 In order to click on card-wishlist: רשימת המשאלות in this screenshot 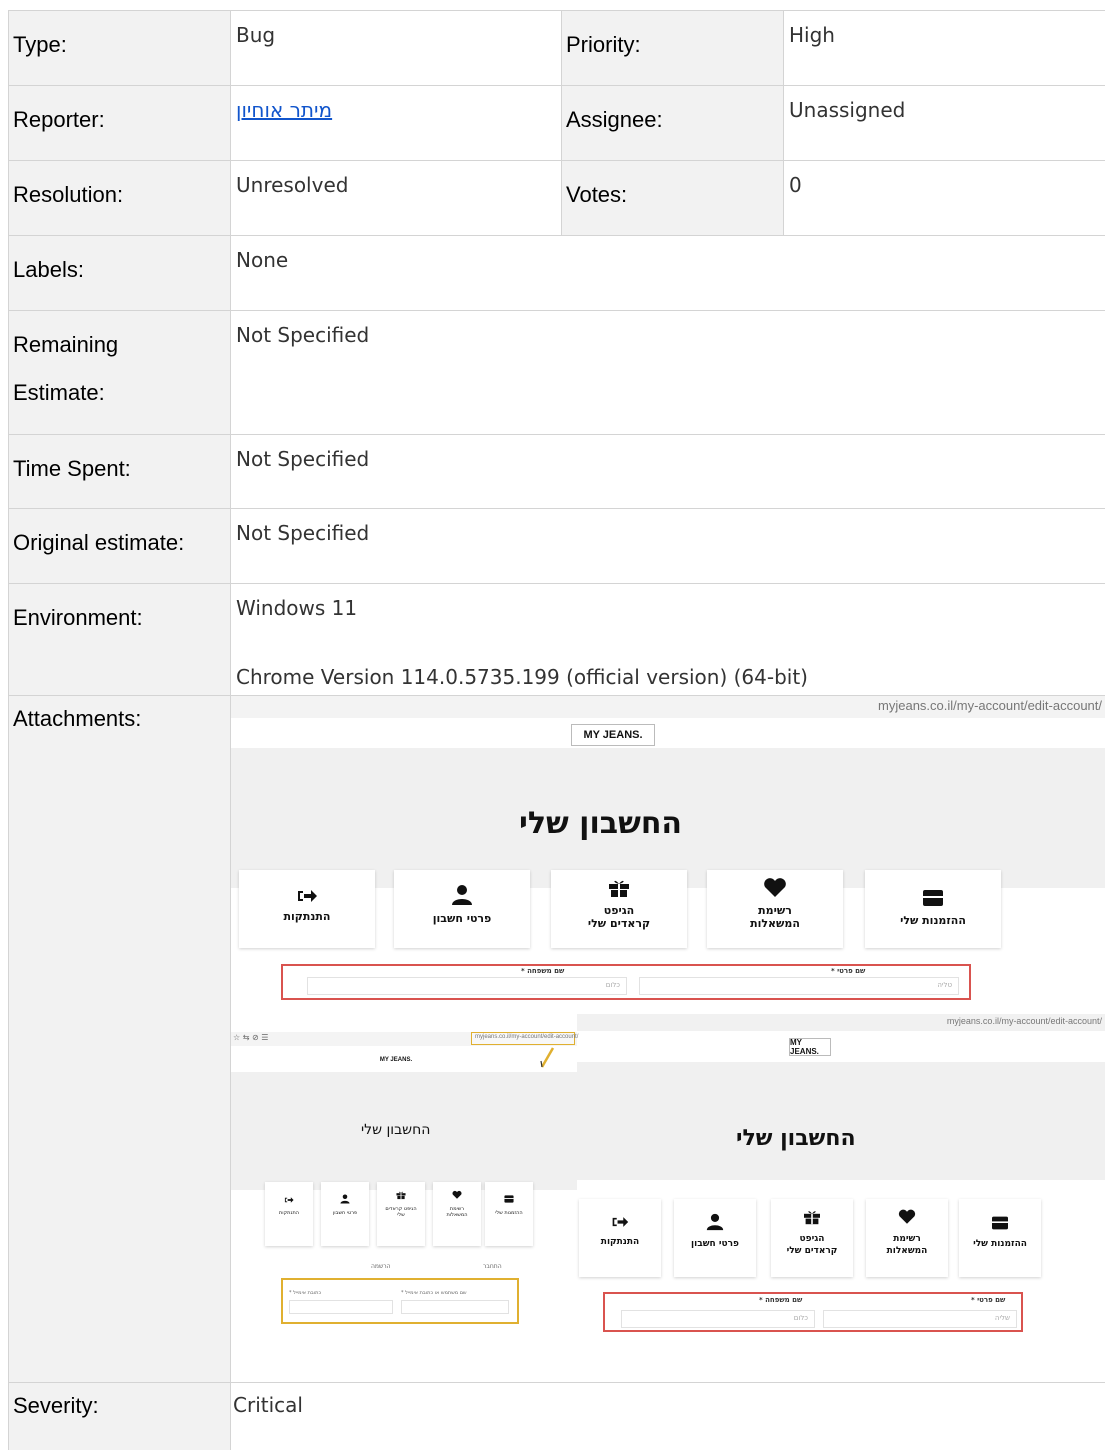, I will do `click(775, 909)`.